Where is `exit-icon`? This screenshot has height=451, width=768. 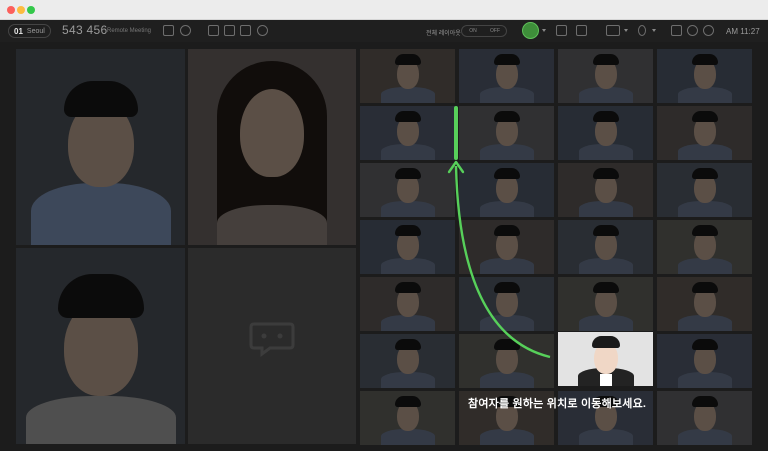 exit-icon is located at coordinates (708, 30).